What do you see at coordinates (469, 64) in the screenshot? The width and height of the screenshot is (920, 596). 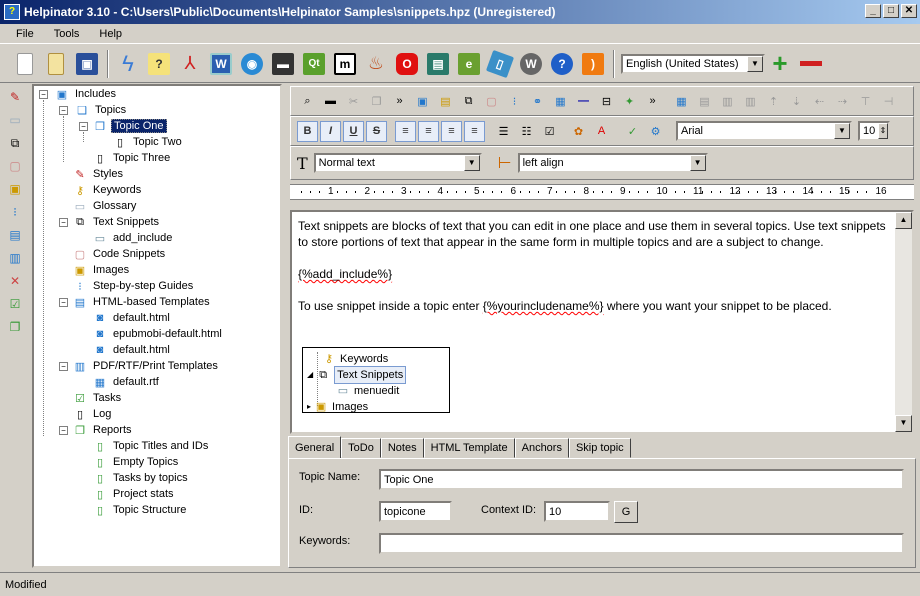 I see `epub-button: e` at bounding box center [469, 64].